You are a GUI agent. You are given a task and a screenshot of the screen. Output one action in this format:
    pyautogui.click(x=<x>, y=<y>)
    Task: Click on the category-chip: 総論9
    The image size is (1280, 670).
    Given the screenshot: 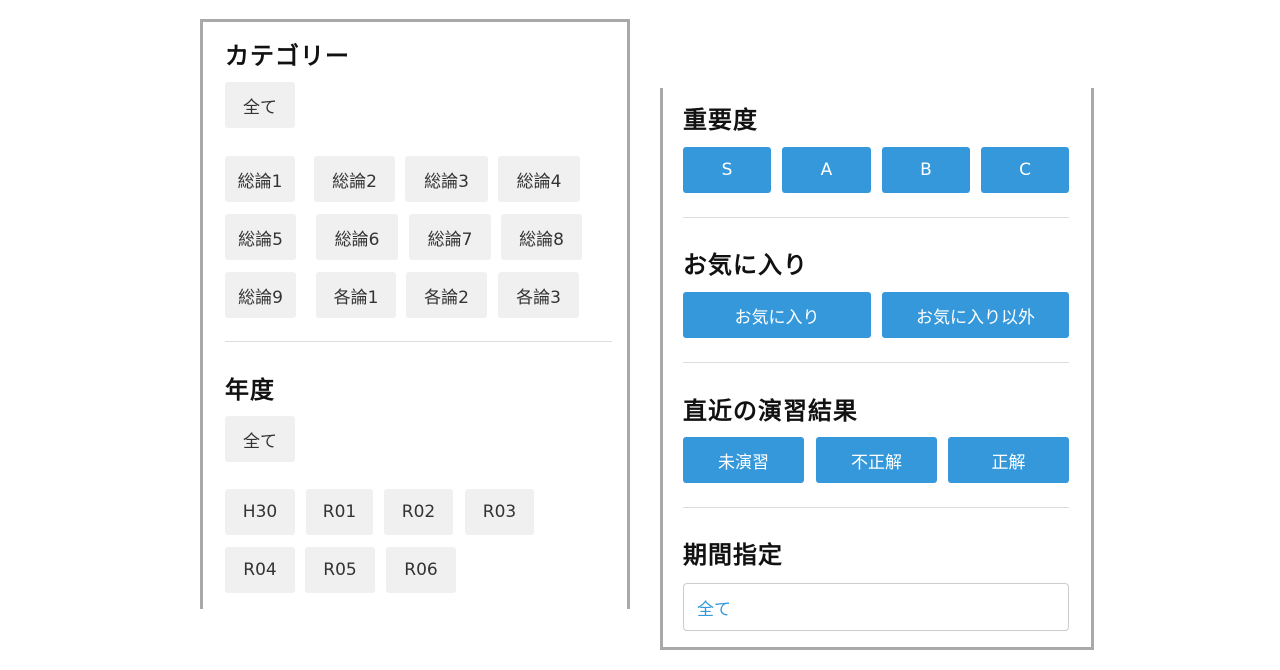 What is the action you would take?
    pyautogui.click(x=260, y=295)
    